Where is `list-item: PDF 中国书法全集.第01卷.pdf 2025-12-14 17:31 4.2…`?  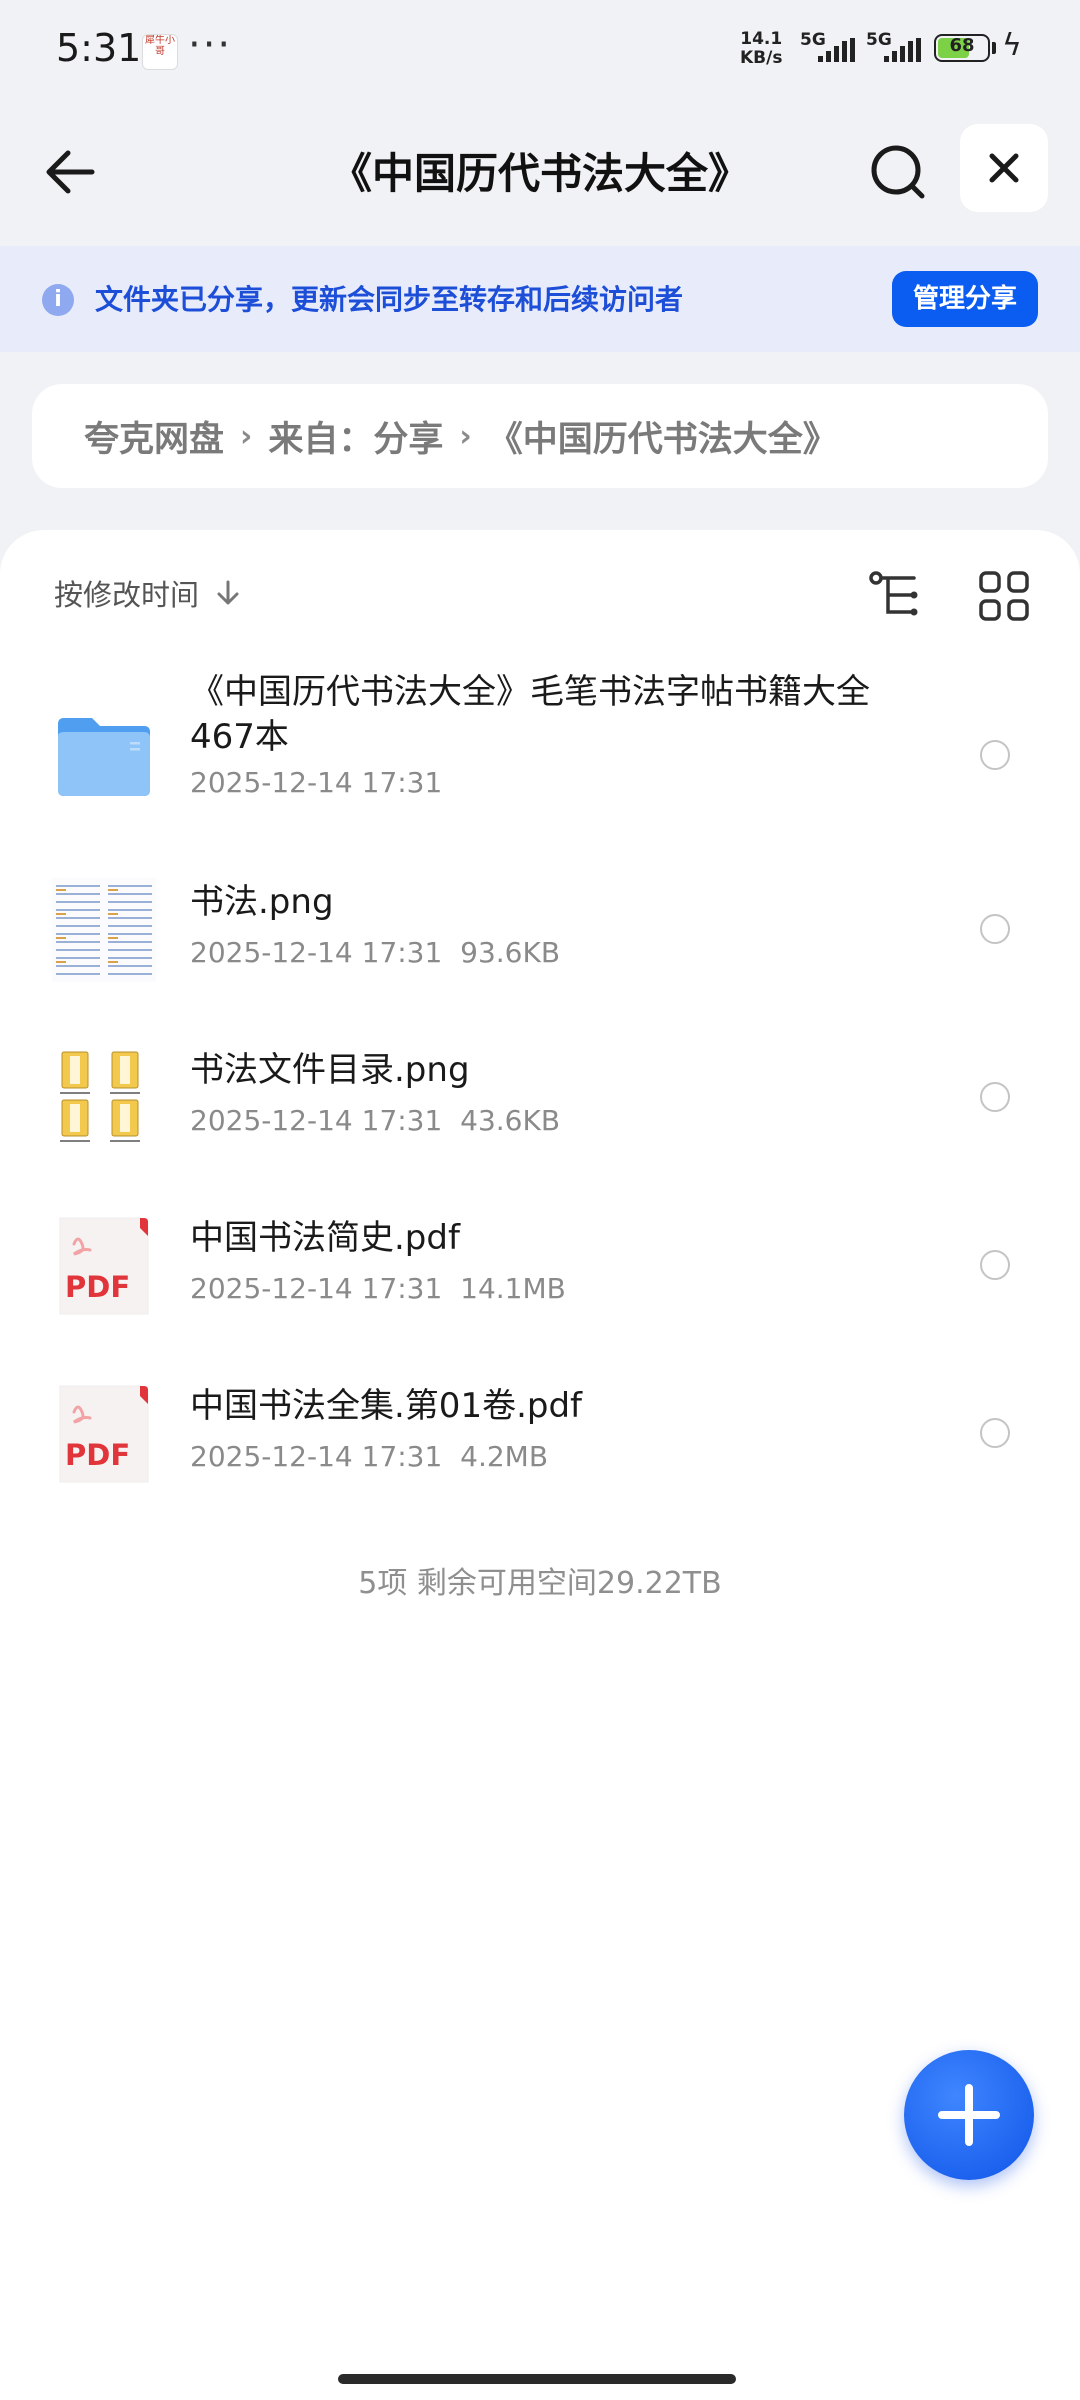
list-item: PDF 中国书法全集.第01卷.pdf 2025-12-14 17:31 4.2… is located at coordinates (540, 1436).